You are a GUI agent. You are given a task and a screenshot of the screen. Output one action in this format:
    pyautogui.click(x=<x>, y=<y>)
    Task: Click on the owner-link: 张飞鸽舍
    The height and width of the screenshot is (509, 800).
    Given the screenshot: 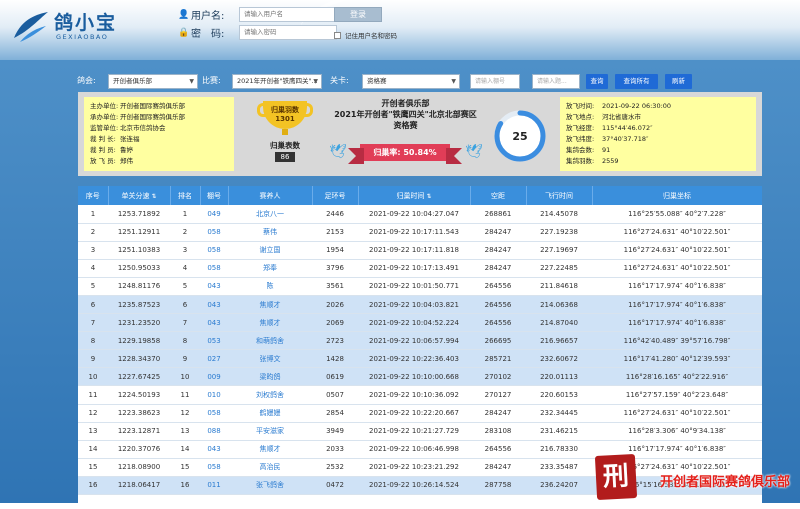 What is the action you would take?
    pyautogui.click(x=270, y=486)
    